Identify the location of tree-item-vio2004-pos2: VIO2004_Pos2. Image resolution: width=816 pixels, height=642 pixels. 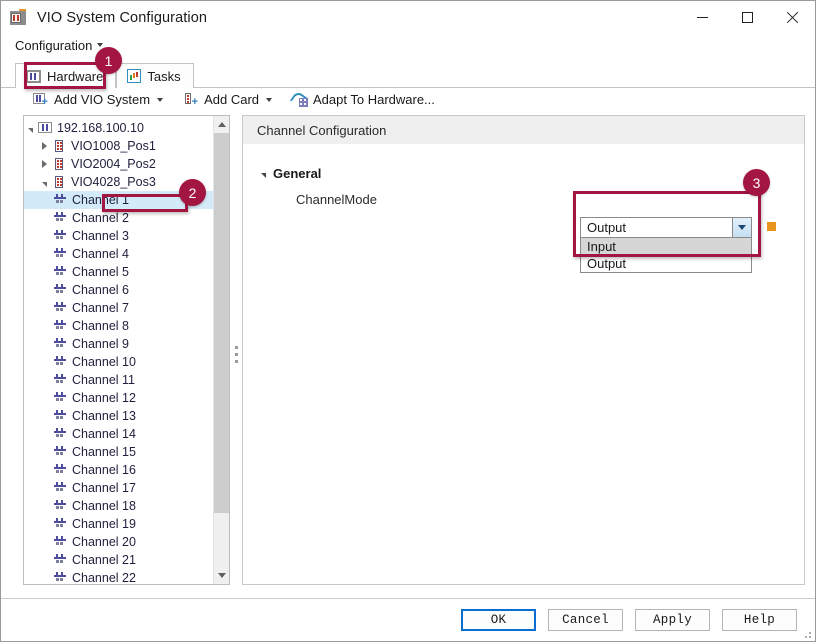
(118, 164).